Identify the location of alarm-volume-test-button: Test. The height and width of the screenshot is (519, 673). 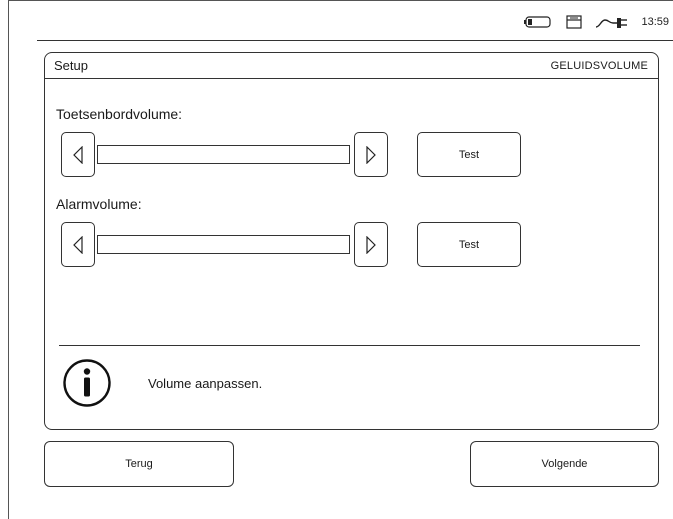
(469, 244).